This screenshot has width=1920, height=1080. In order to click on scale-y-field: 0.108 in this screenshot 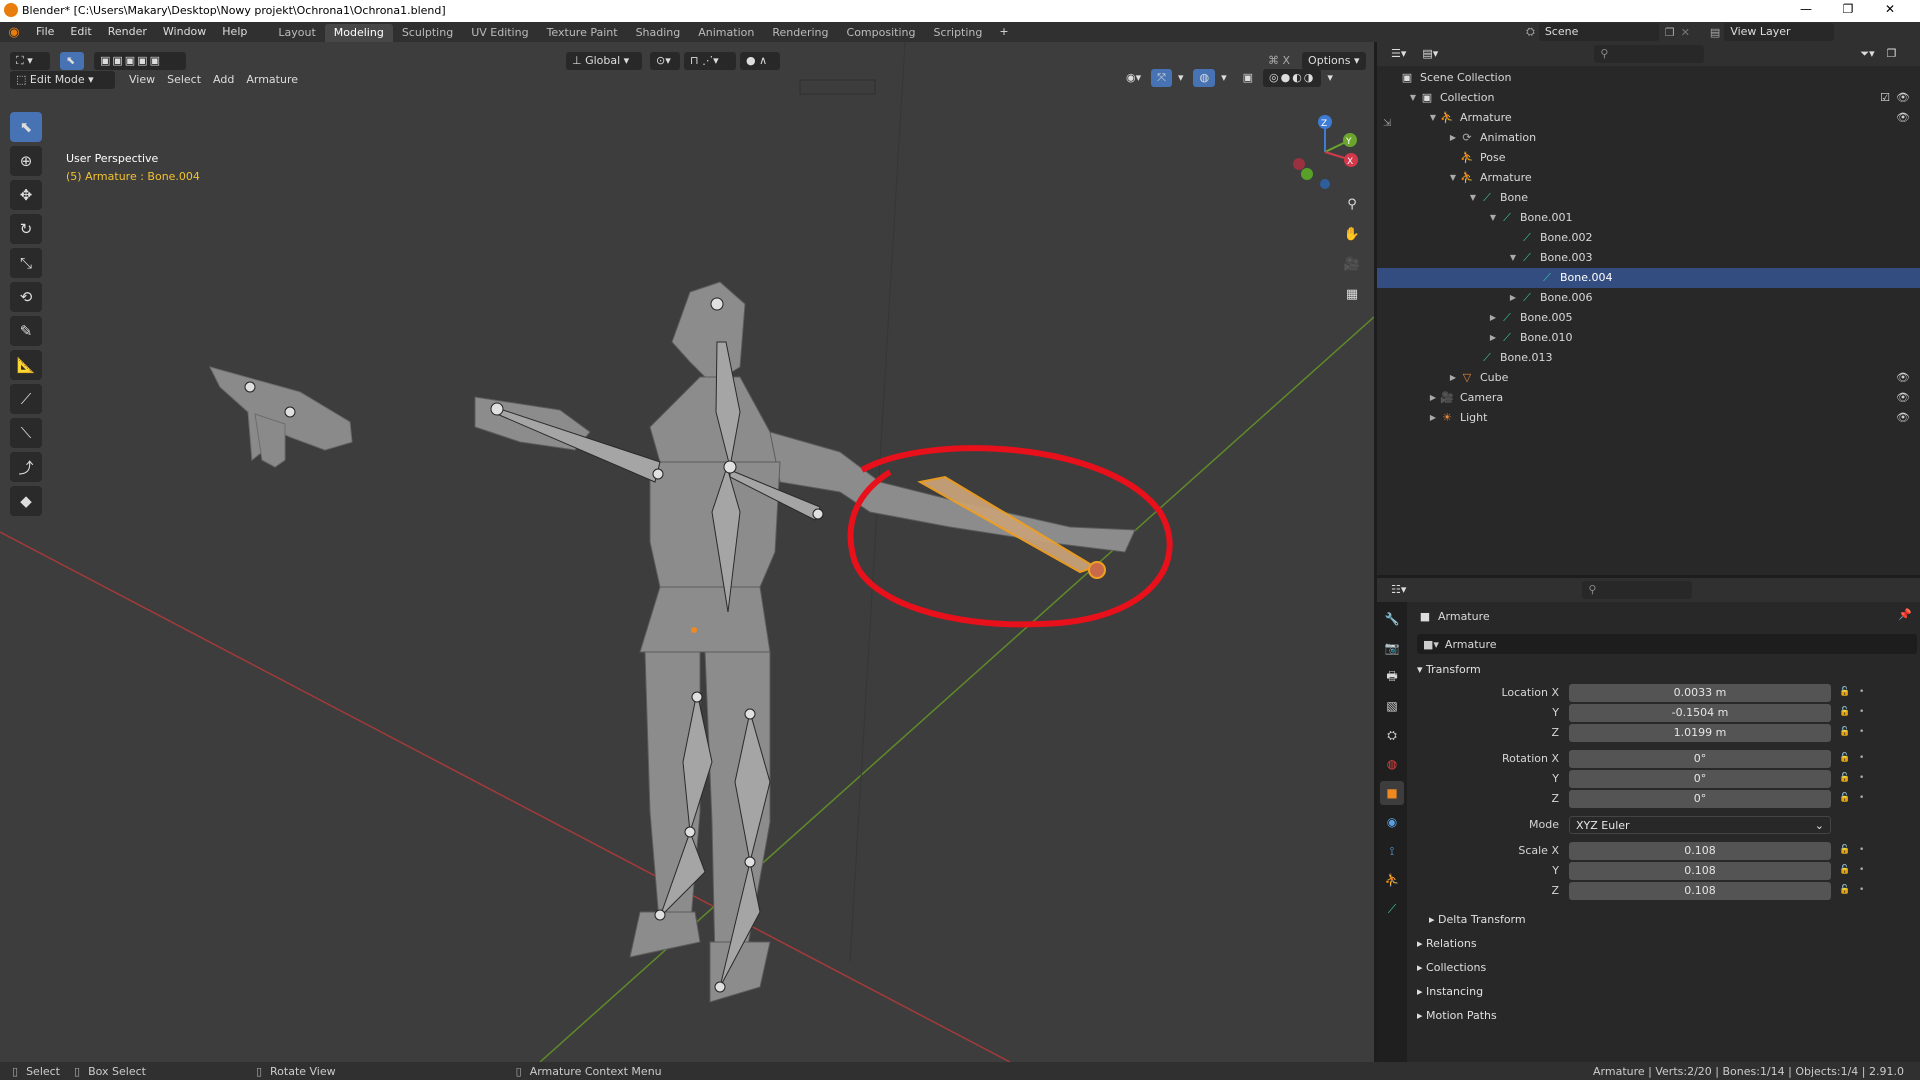, I will do `click(1700, 871)`.